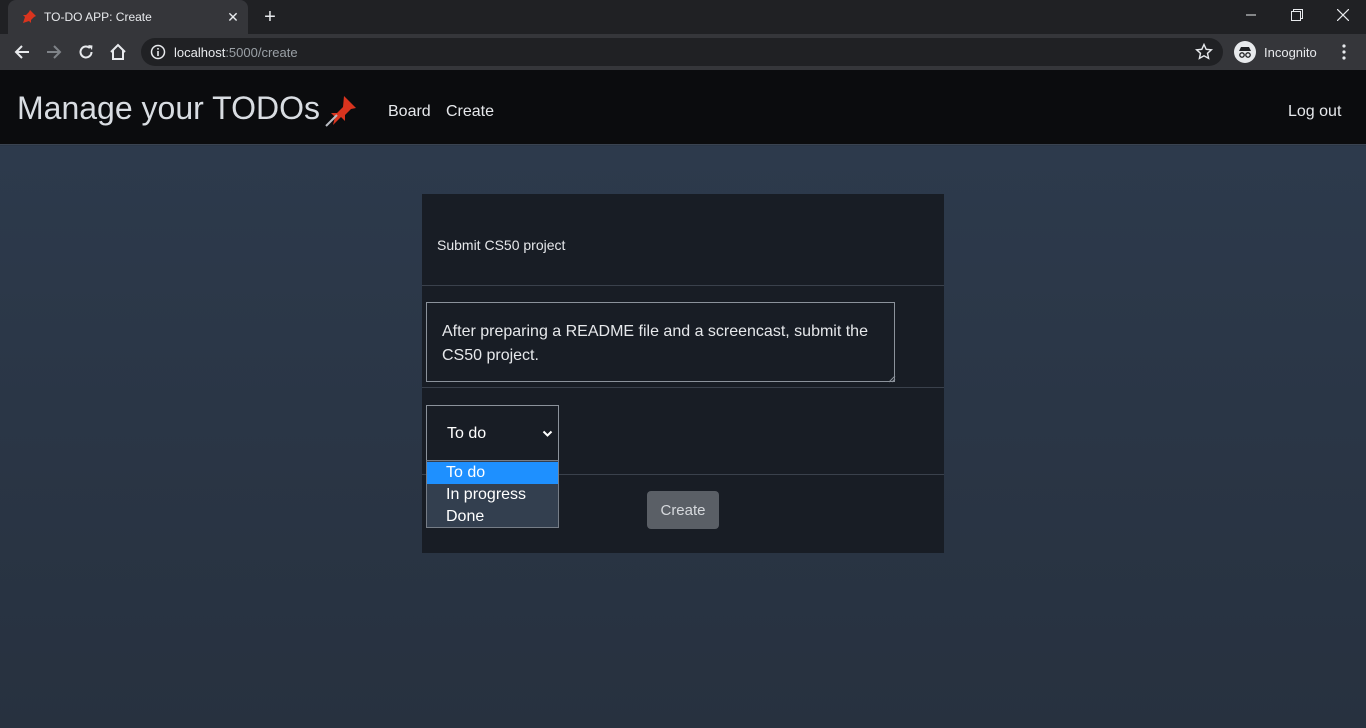  I want to click on status-select-value: To do, so click(467, 433).